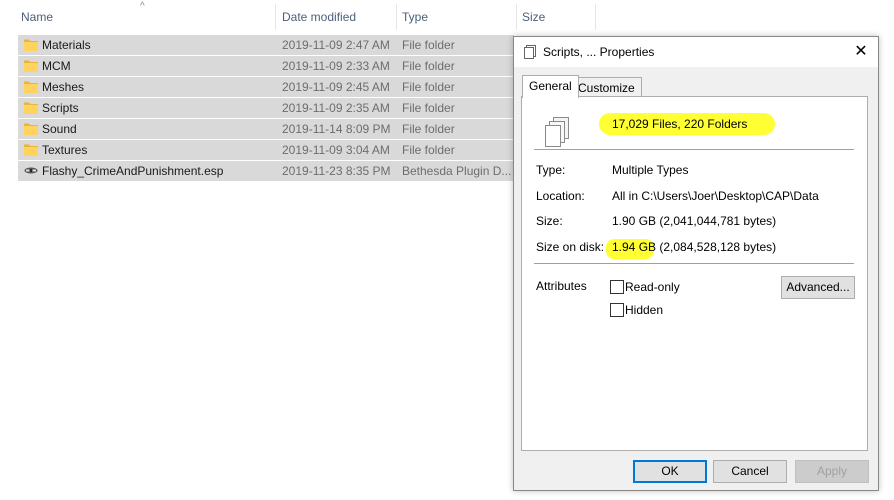 Image resolution: width=894 pixels, height=500 pixels. What do you see at coordinates (599, 52) in the screenshot?
I see `dialog-title: Scripts, ... Properties` at bounding box center [599, 52].